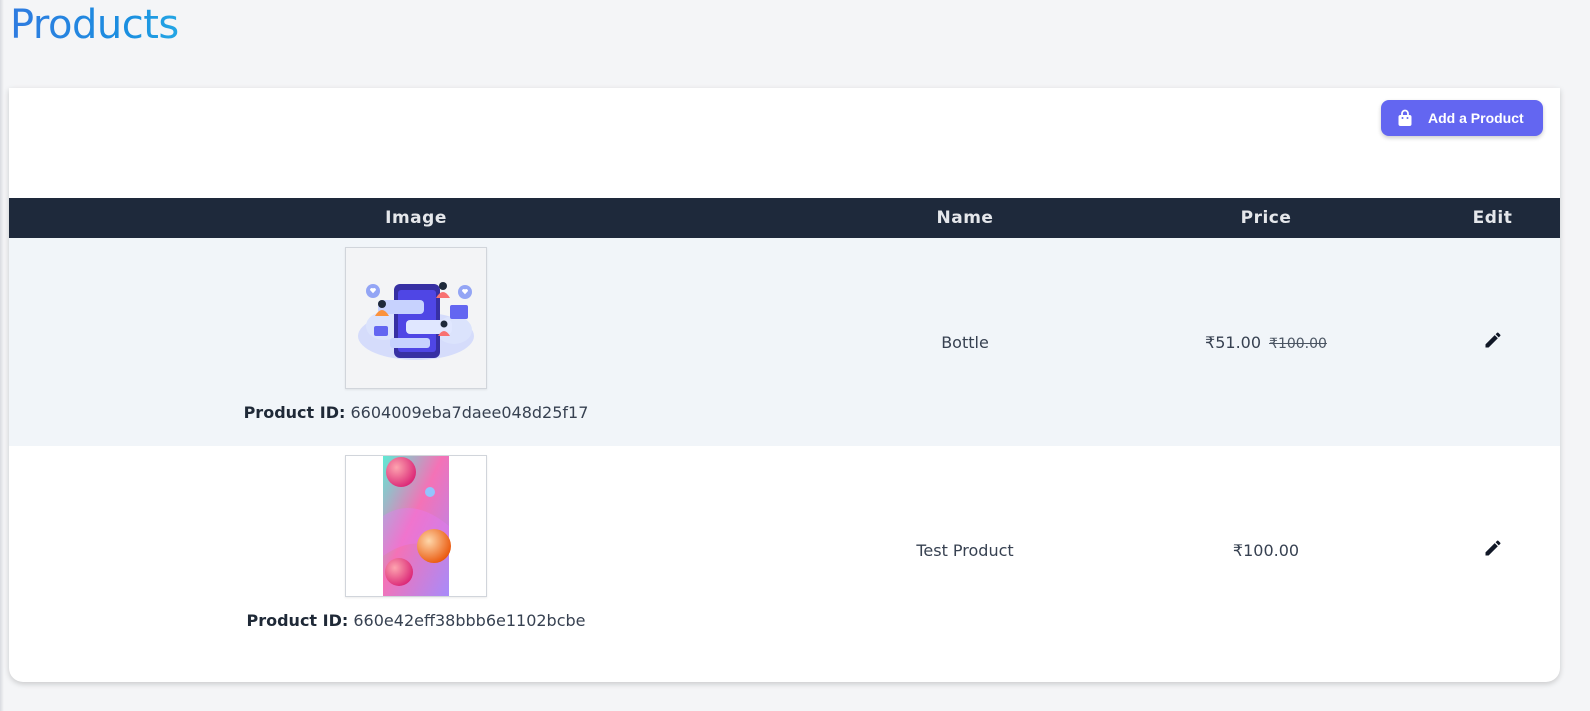 Image resolution: width=1590 pixels, height=711 pixels. Describe the element at coordinates (1298, 343) in the screenshot. I see `product-original-price: ₹100.00` at that location.